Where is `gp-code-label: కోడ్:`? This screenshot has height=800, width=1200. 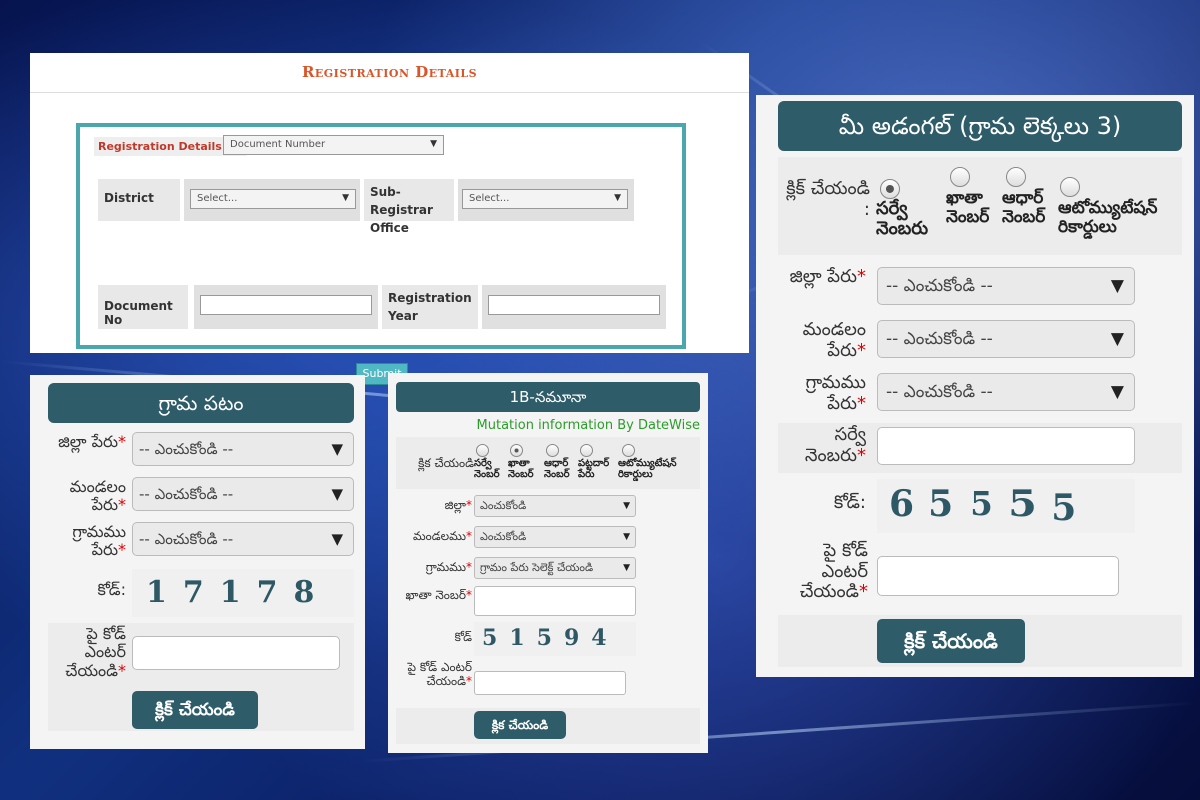
gp-code-label: కోడ్: is located at coordinates (111, 589).